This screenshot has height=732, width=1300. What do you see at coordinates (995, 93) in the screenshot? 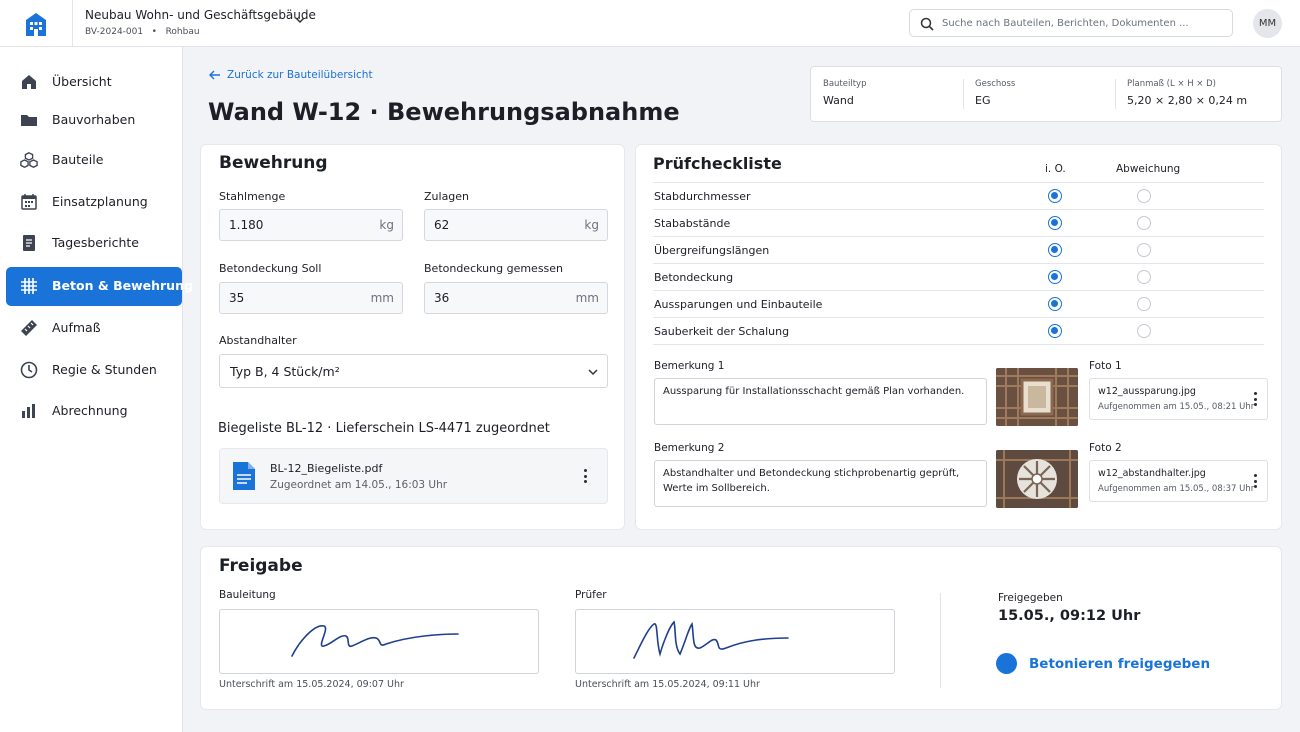
I see `meta-geschoss: Geschoss EG` at bounding box center [995, 93].